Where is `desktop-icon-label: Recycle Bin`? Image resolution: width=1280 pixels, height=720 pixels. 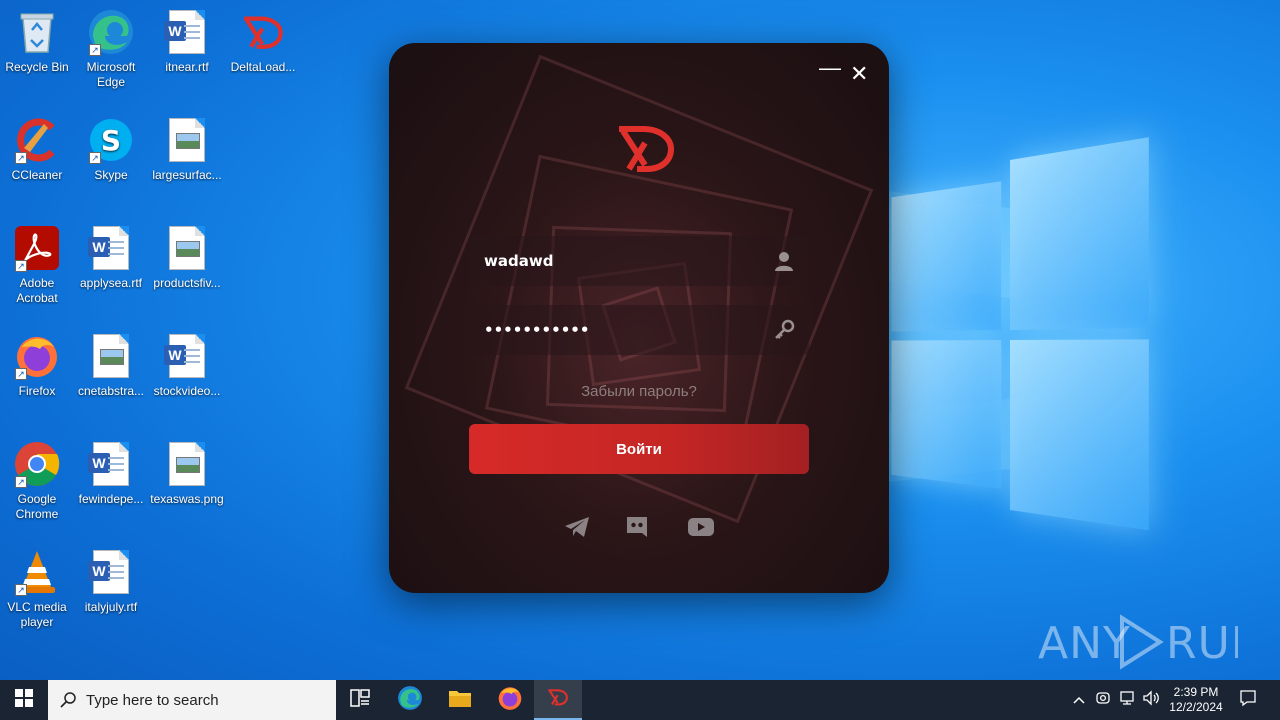
desktop-icon-label: Recycle Bin is located at coordinates (37, 67).